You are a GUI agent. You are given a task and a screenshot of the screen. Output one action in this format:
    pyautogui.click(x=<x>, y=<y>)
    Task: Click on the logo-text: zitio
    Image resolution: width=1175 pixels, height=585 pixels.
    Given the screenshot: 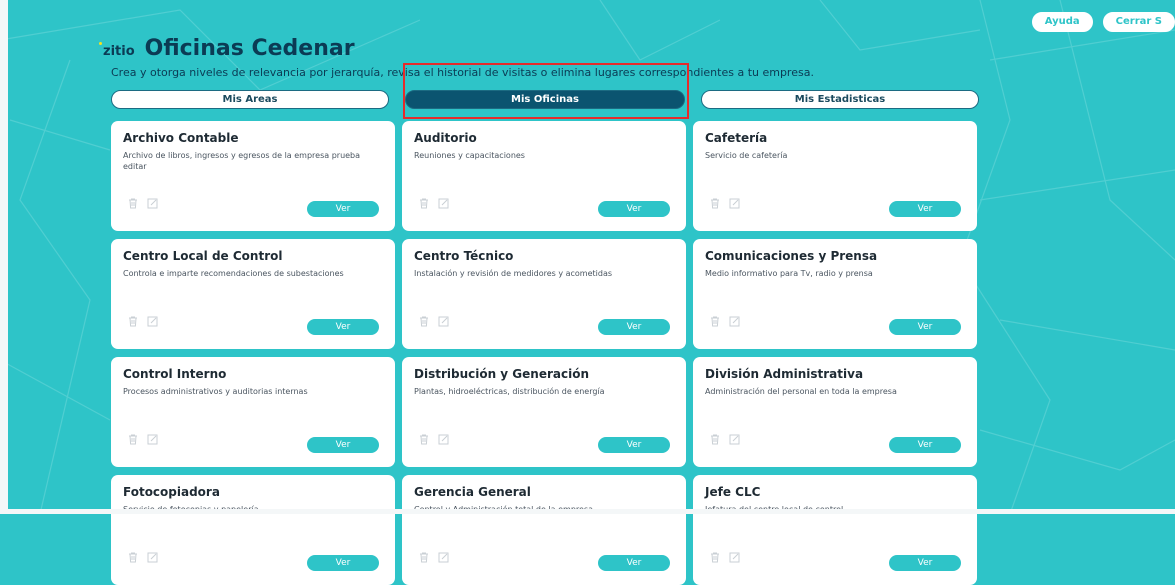 What is the action you would take?
    pyautogui.click(x=119, y=51)
    